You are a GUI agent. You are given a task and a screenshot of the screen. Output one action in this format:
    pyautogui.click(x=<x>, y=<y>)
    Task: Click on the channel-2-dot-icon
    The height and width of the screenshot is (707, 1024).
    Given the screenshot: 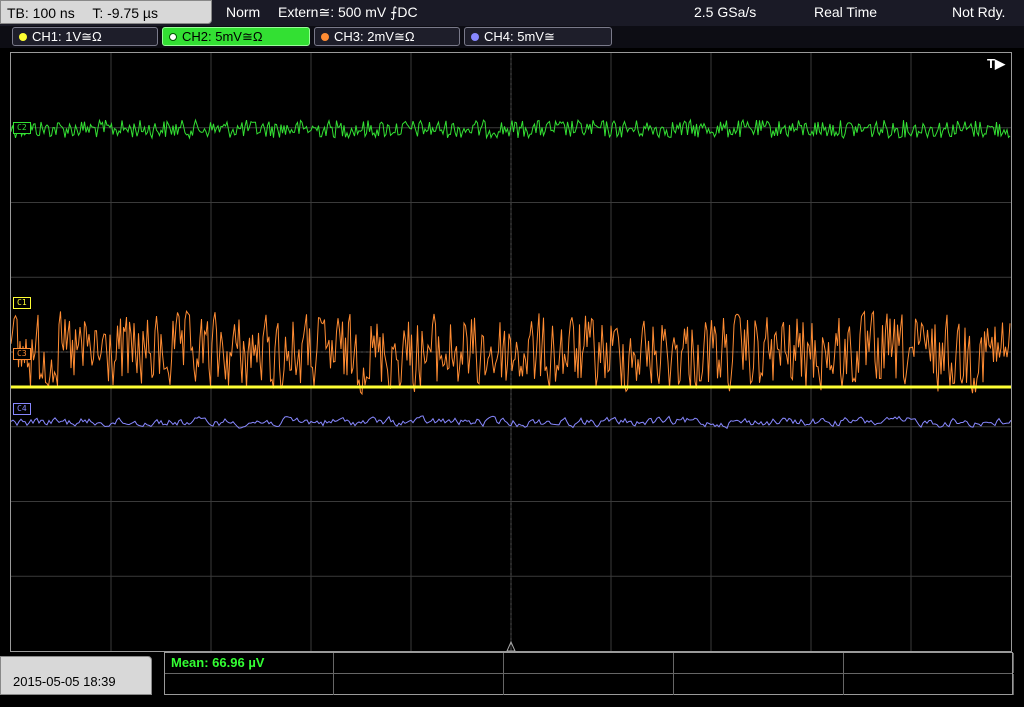 What is the action you would take?
    pyautogui.click(x=173, y=37)
    